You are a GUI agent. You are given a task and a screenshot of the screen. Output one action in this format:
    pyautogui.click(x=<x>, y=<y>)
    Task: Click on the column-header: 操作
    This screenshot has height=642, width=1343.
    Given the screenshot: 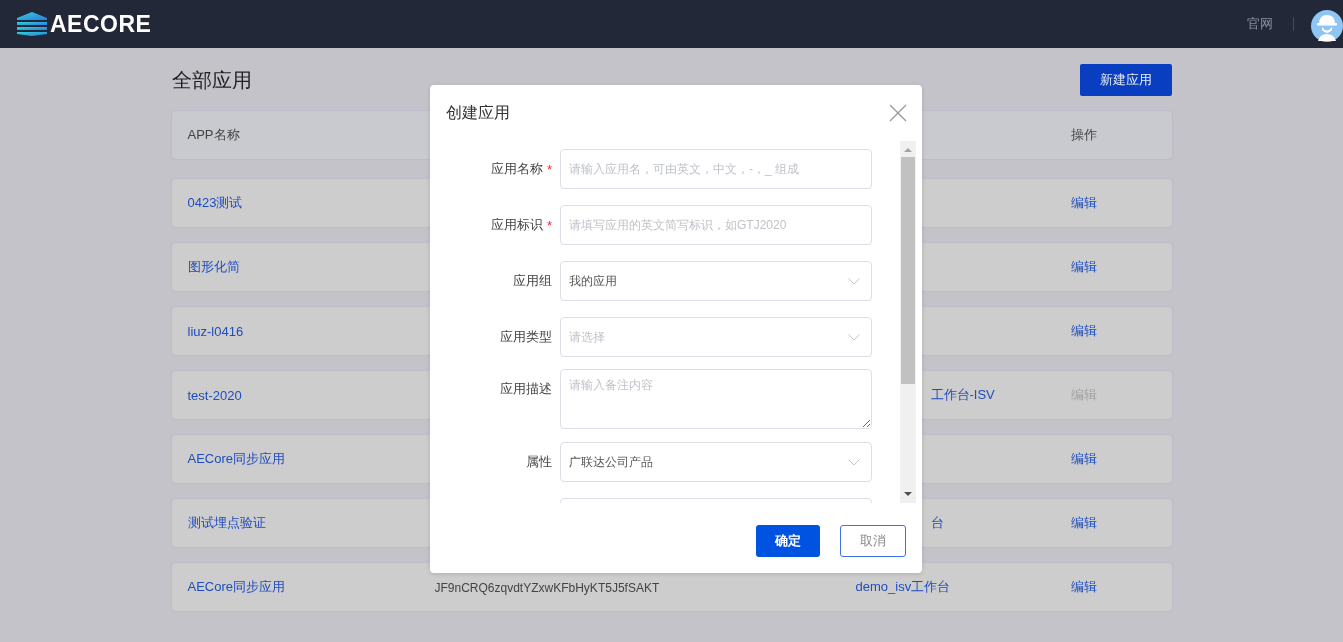 What is the action you would take?
    pyautogui.click(x=1084, y=135)
    